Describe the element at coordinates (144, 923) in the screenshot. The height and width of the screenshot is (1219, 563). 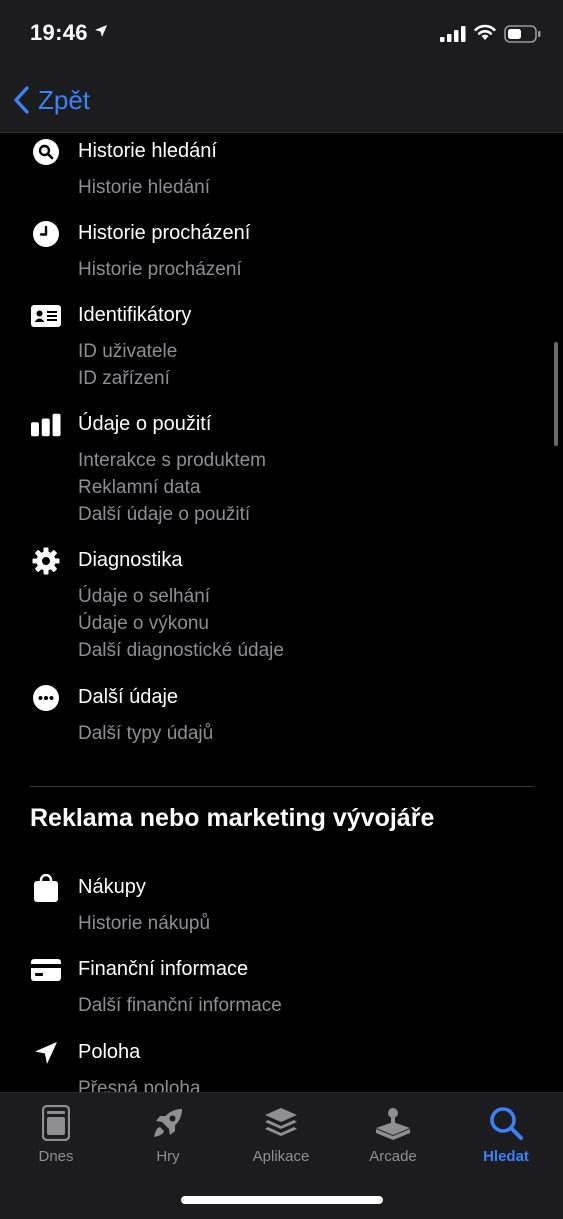
I see `data-type-item: Historie nákupů` at that location.